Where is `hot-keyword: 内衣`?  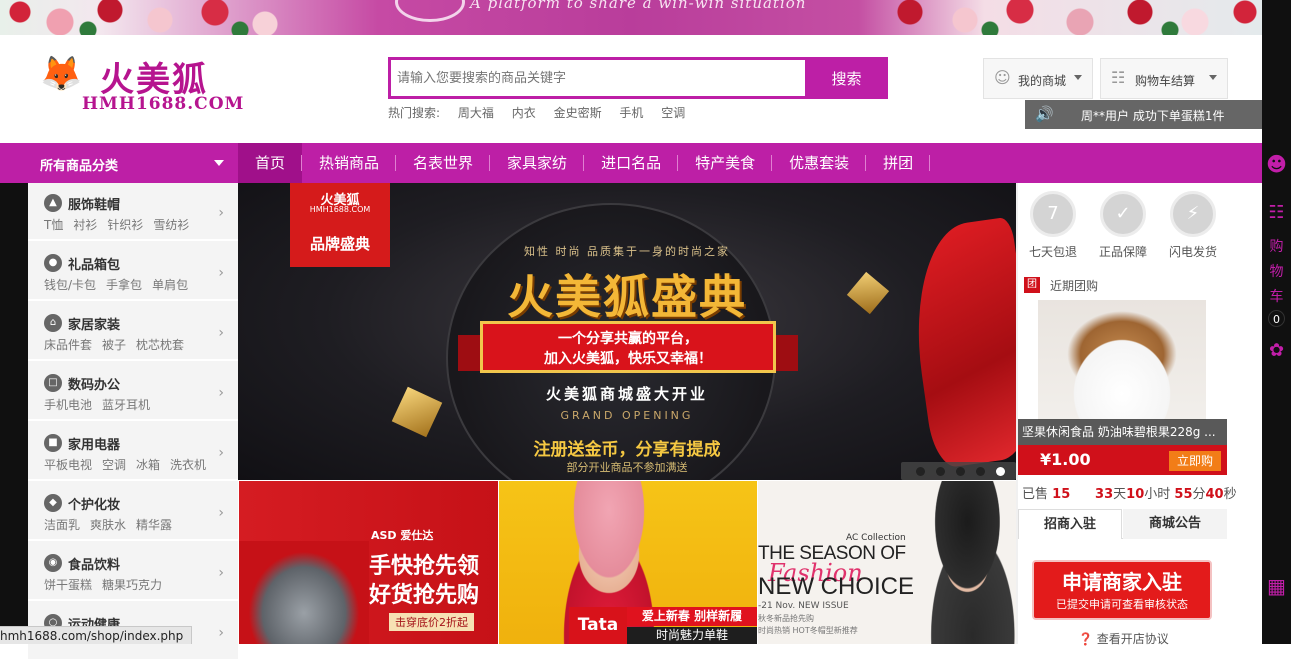
hot-keyword: 内衣 is located at coordinates (524, 113).